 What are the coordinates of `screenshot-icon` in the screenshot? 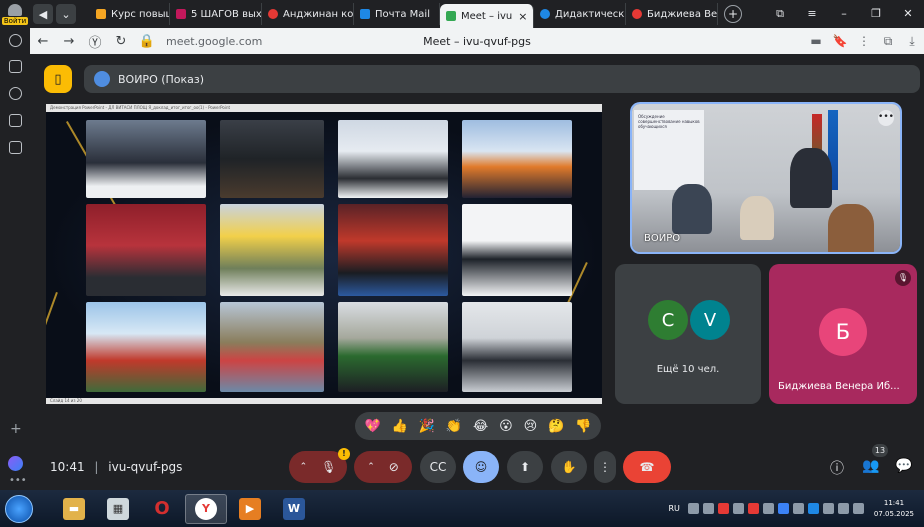 It's located at (15, 147).